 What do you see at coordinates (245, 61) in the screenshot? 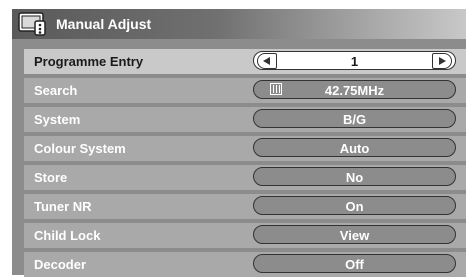
I see `row-programme-entry: Programme Entry 1` at bounding box center [245, 61].